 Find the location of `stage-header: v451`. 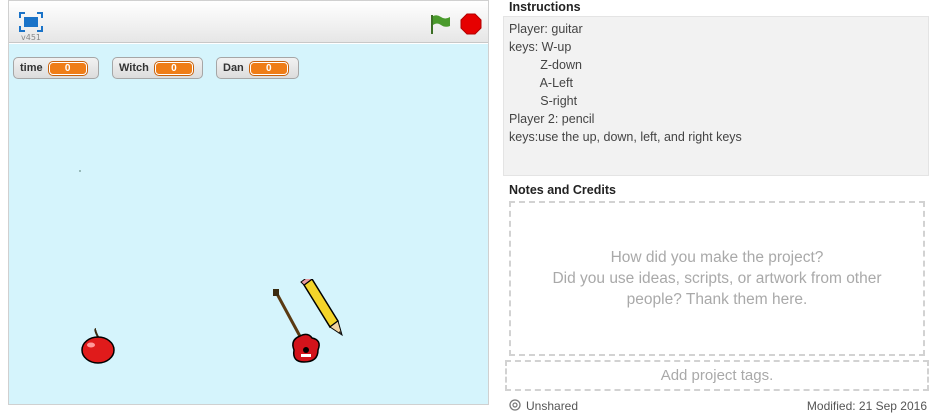

stage-header: v451 is located at coordinates (248, 22).